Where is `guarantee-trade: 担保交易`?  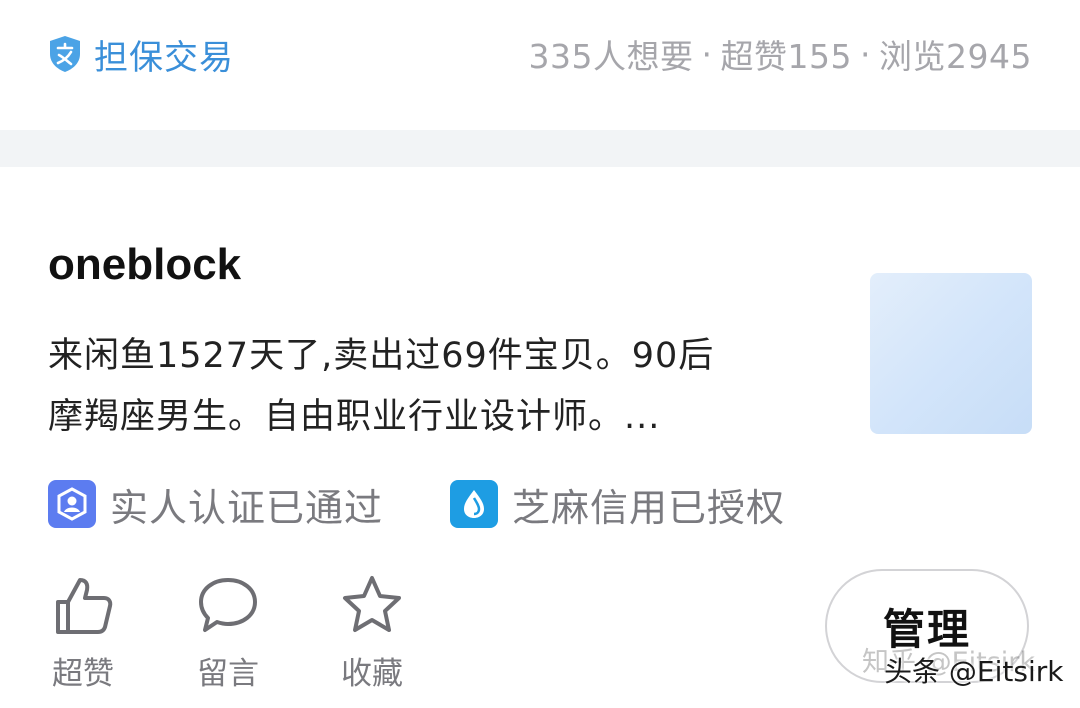
guarantee-trade: 担保交易 is located at coordinates (141, 55).